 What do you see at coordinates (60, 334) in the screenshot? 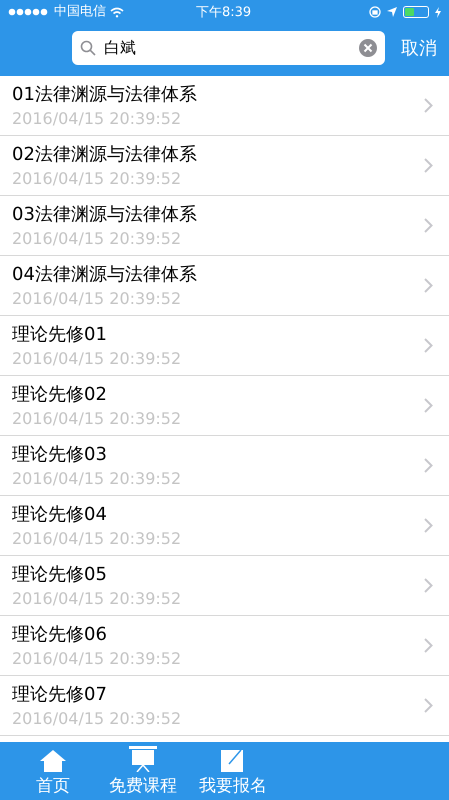
I see `result-title: 理论先修01` at bounding box center [60, 334].